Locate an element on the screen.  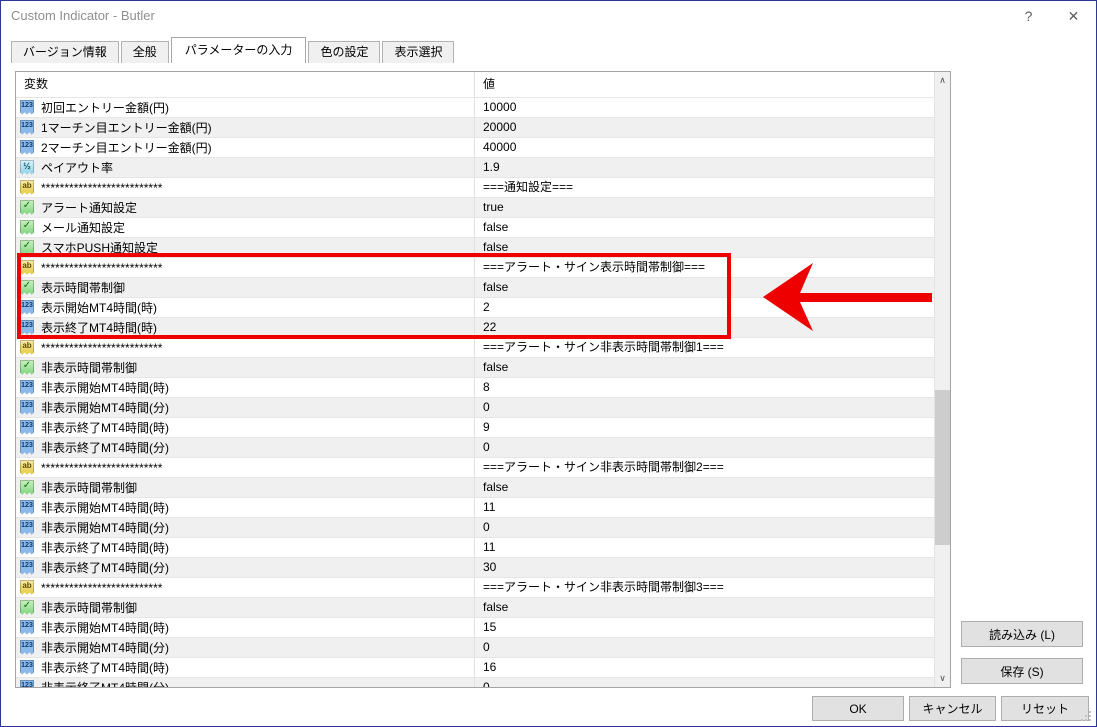
table-row: 123 非表示終了MT4時間(分) 30 is located at coordinates (475, 568).